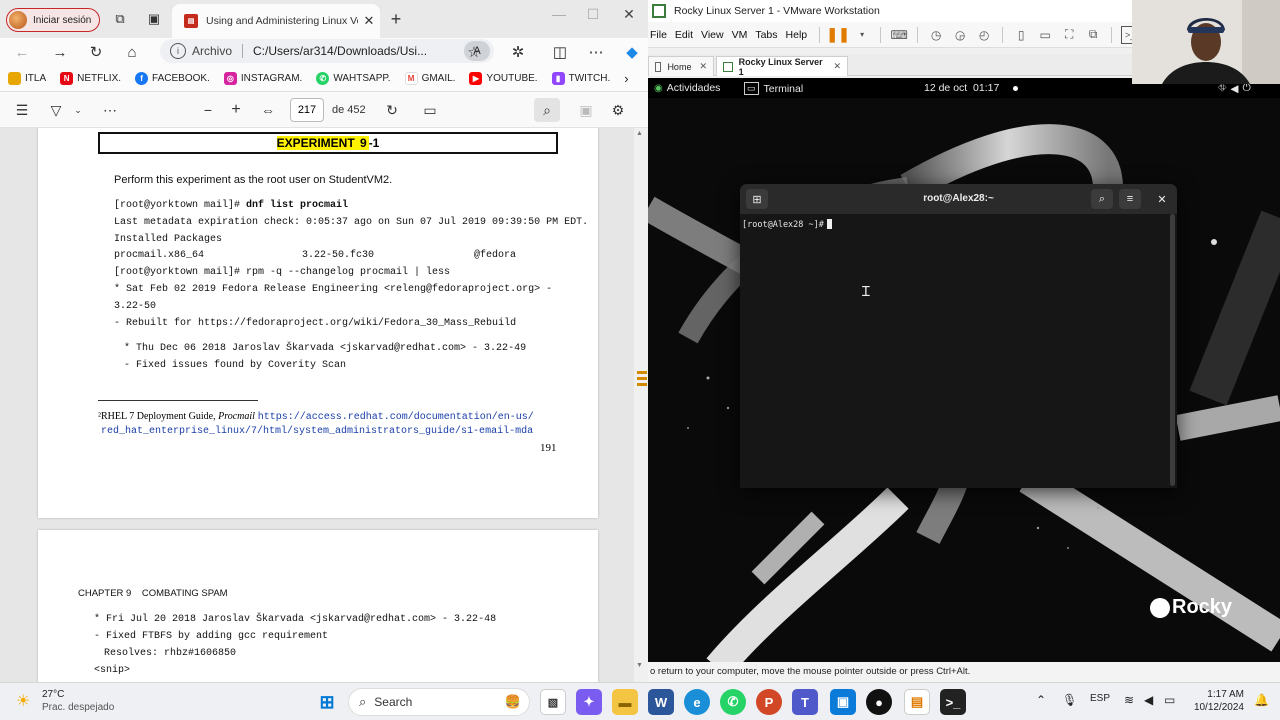  Describe the element at coordinates (90, 78) in the screenshot. I see `favorite-netflix: N NETFLIX.` at that location.